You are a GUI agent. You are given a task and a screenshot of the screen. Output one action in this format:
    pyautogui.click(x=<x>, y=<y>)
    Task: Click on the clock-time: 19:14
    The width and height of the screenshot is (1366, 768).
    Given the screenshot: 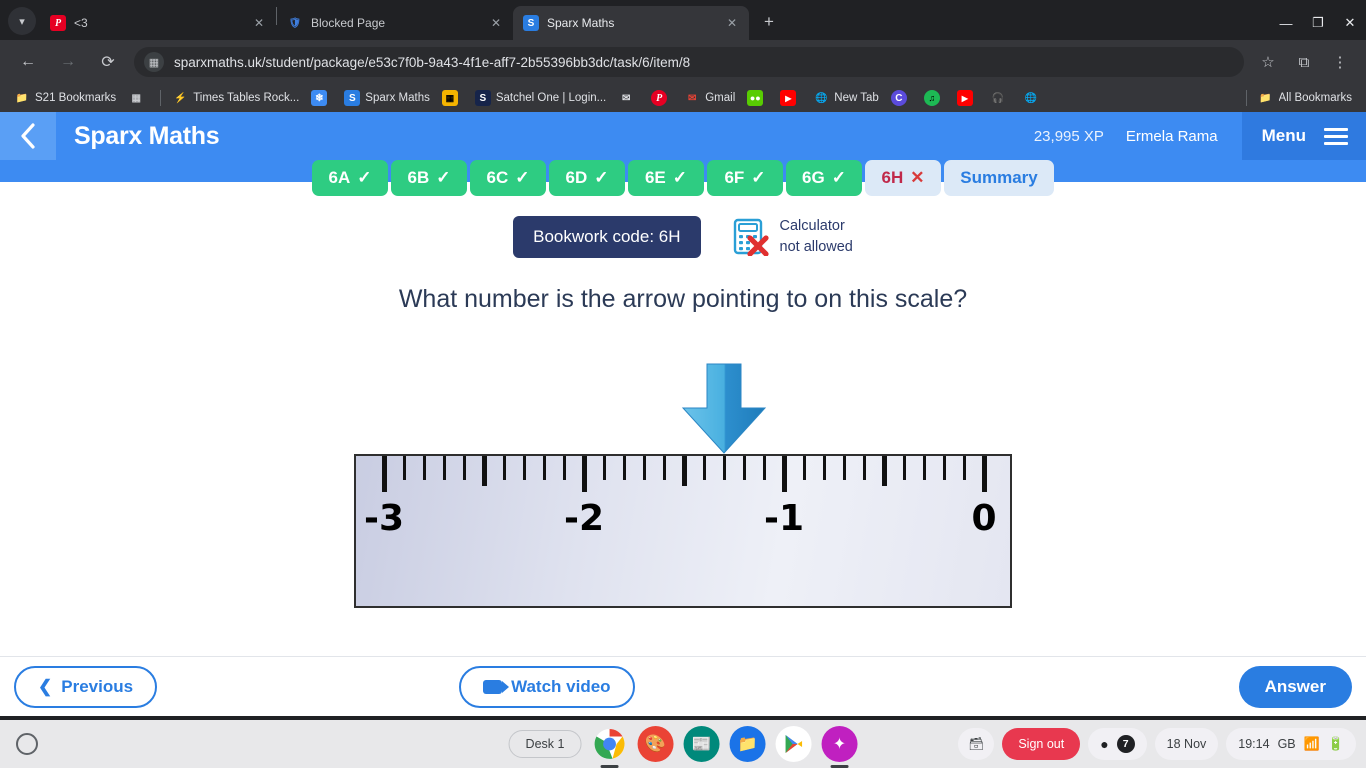 What is the action you would take?
    pyautogui.click(x=1254, y=744)
    